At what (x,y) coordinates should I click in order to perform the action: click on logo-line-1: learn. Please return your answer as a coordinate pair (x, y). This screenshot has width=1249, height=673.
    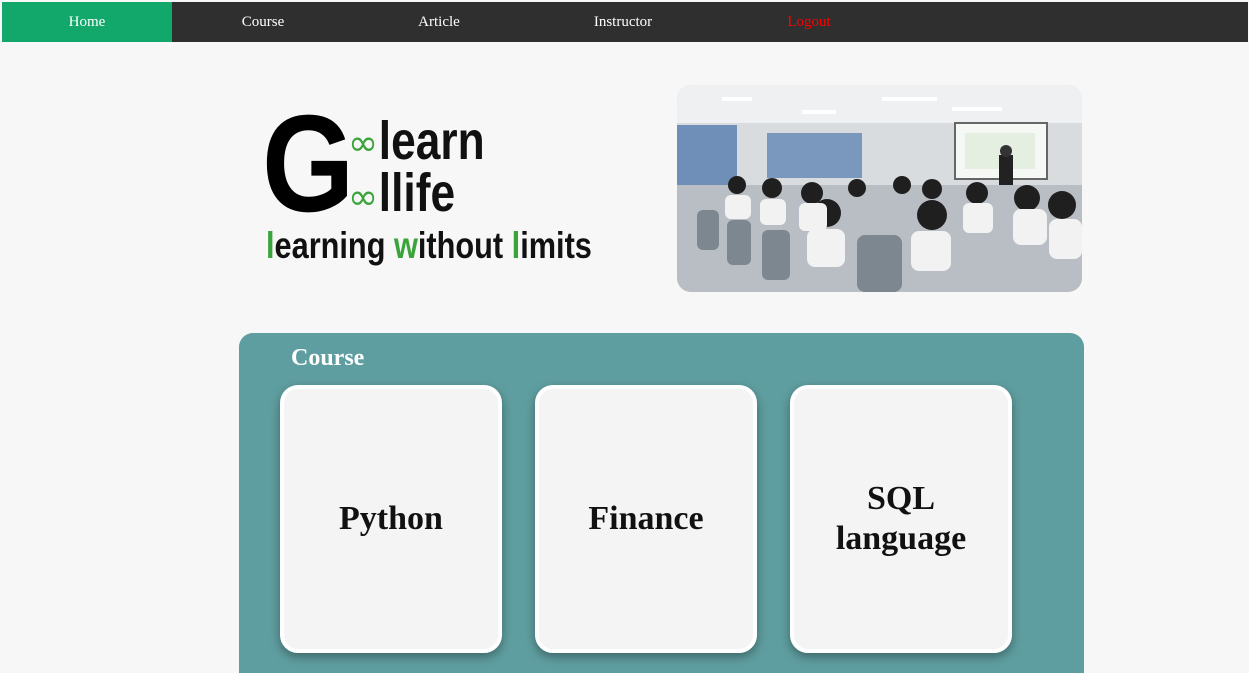
    Looking at the image, I should click on (431, 141).